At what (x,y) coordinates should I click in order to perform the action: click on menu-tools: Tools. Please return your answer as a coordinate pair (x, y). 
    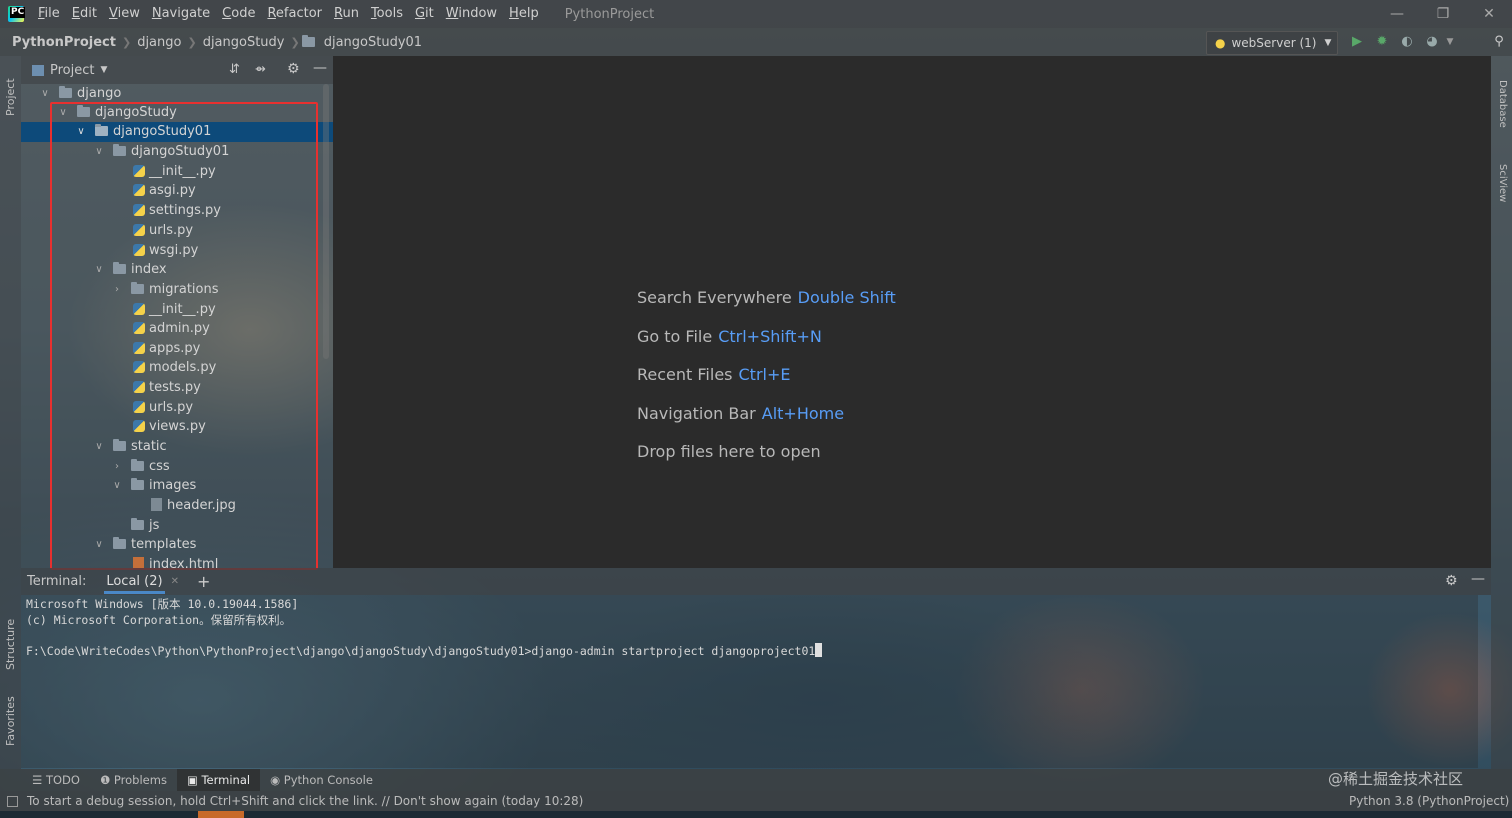
    Looking at the image, I should click on (387, 14).